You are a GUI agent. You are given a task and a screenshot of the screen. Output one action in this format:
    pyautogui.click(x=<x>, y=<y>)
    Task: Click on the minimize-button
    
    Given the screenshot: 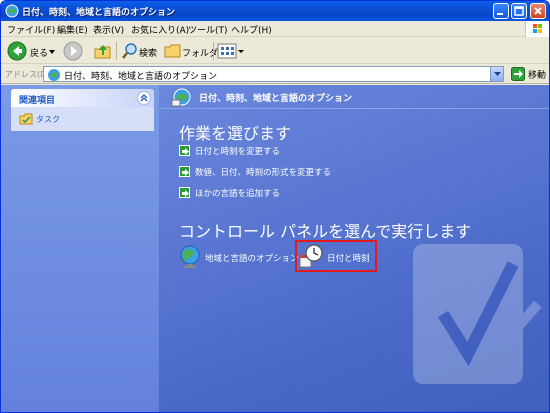 What is the action you would take?
    pyautogui.click(x=501, y=11)
    